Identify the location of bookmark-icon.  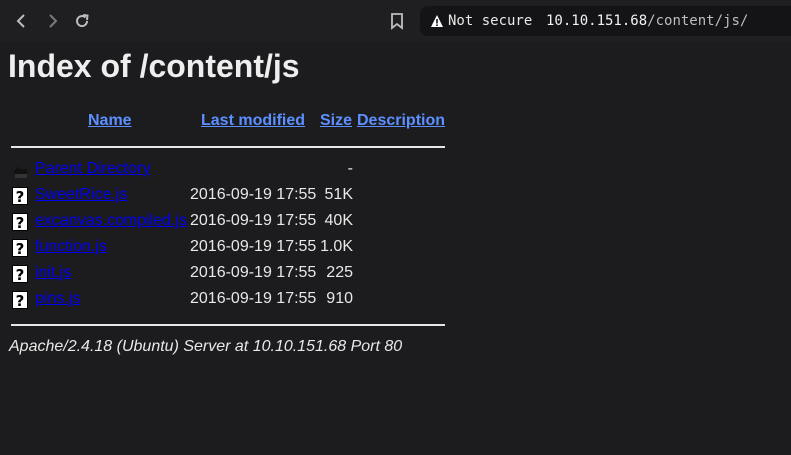
(397, 21).